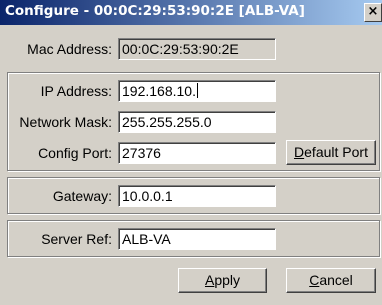 The height and width of the screenshot is (305, 382). I want to click on mac-address-label: Mac Address:, so click(69, 49).